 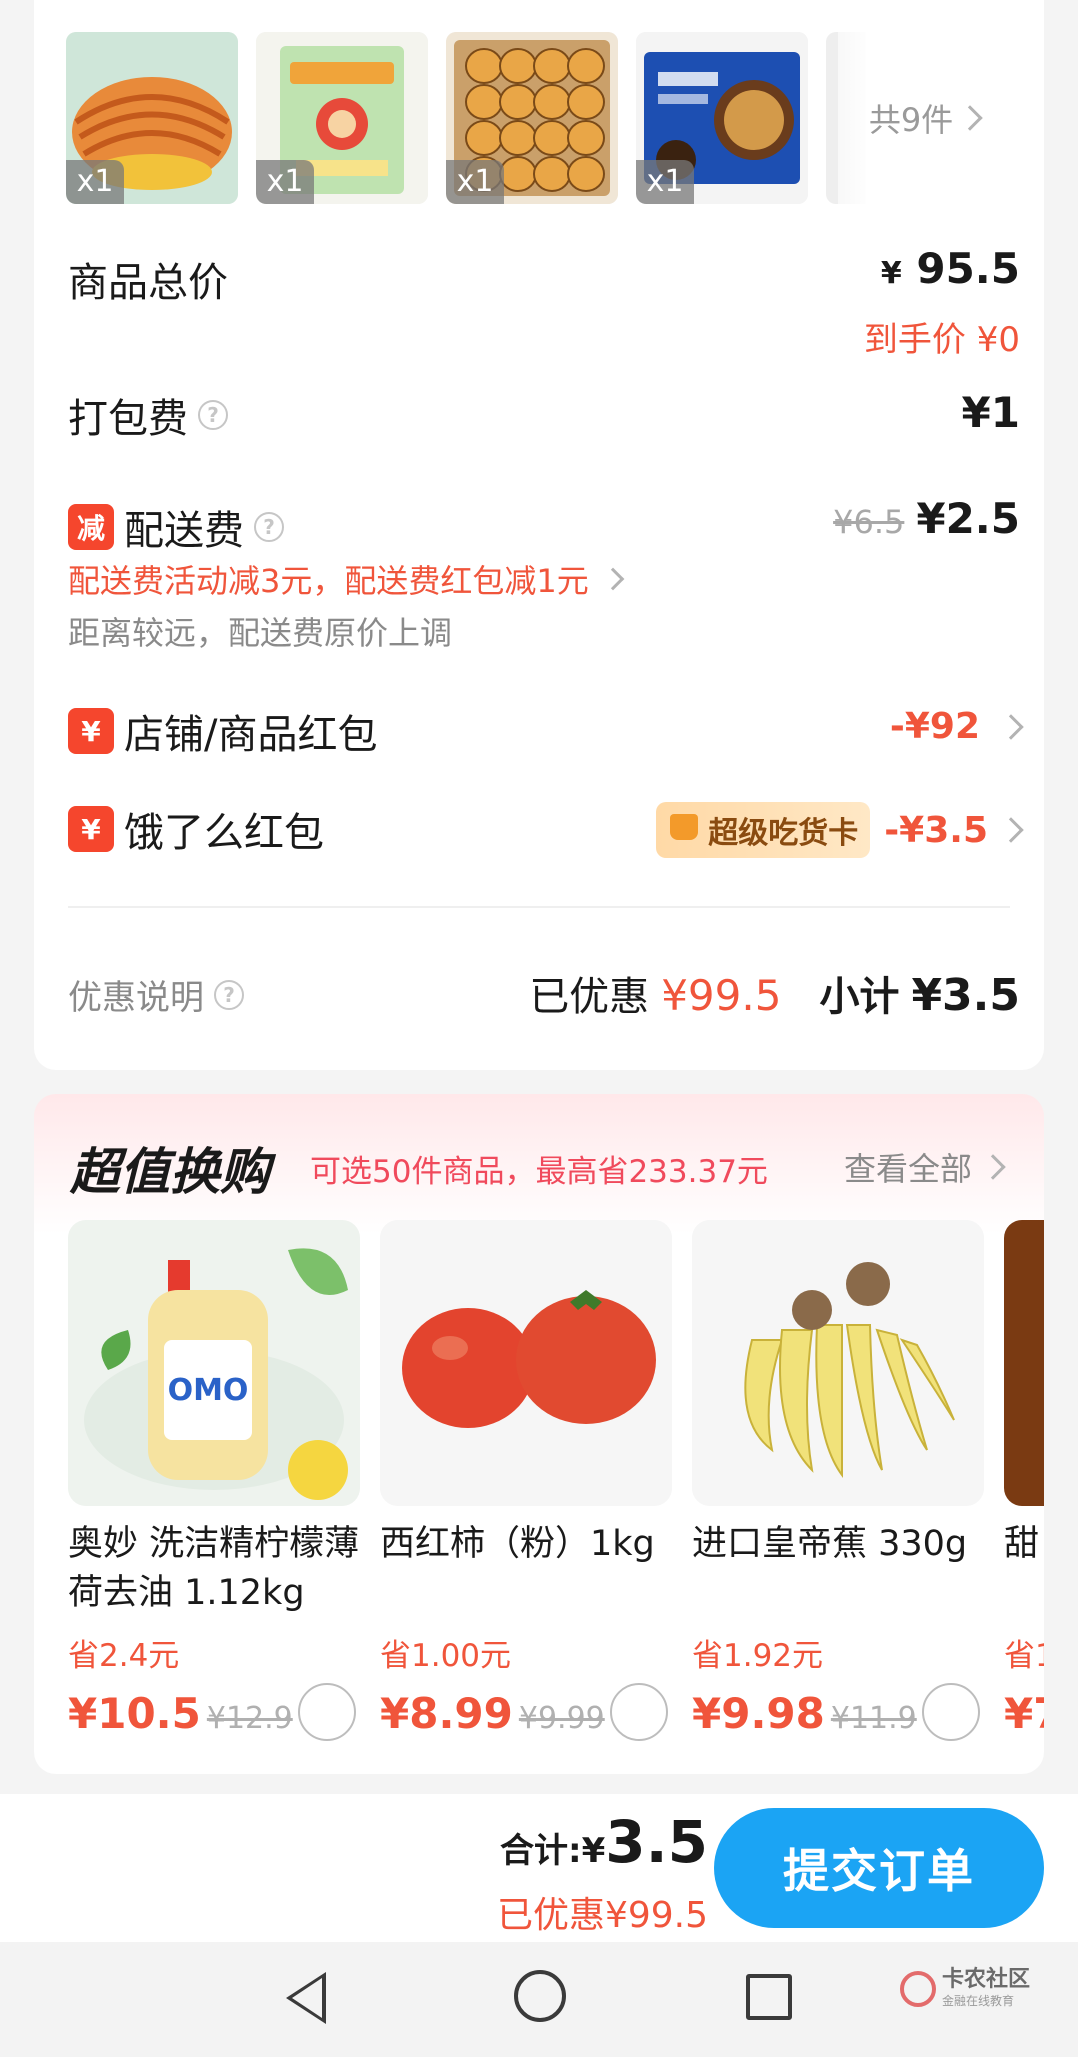 I want to click on product-save: 省1, so click(x=1024, y=1656).